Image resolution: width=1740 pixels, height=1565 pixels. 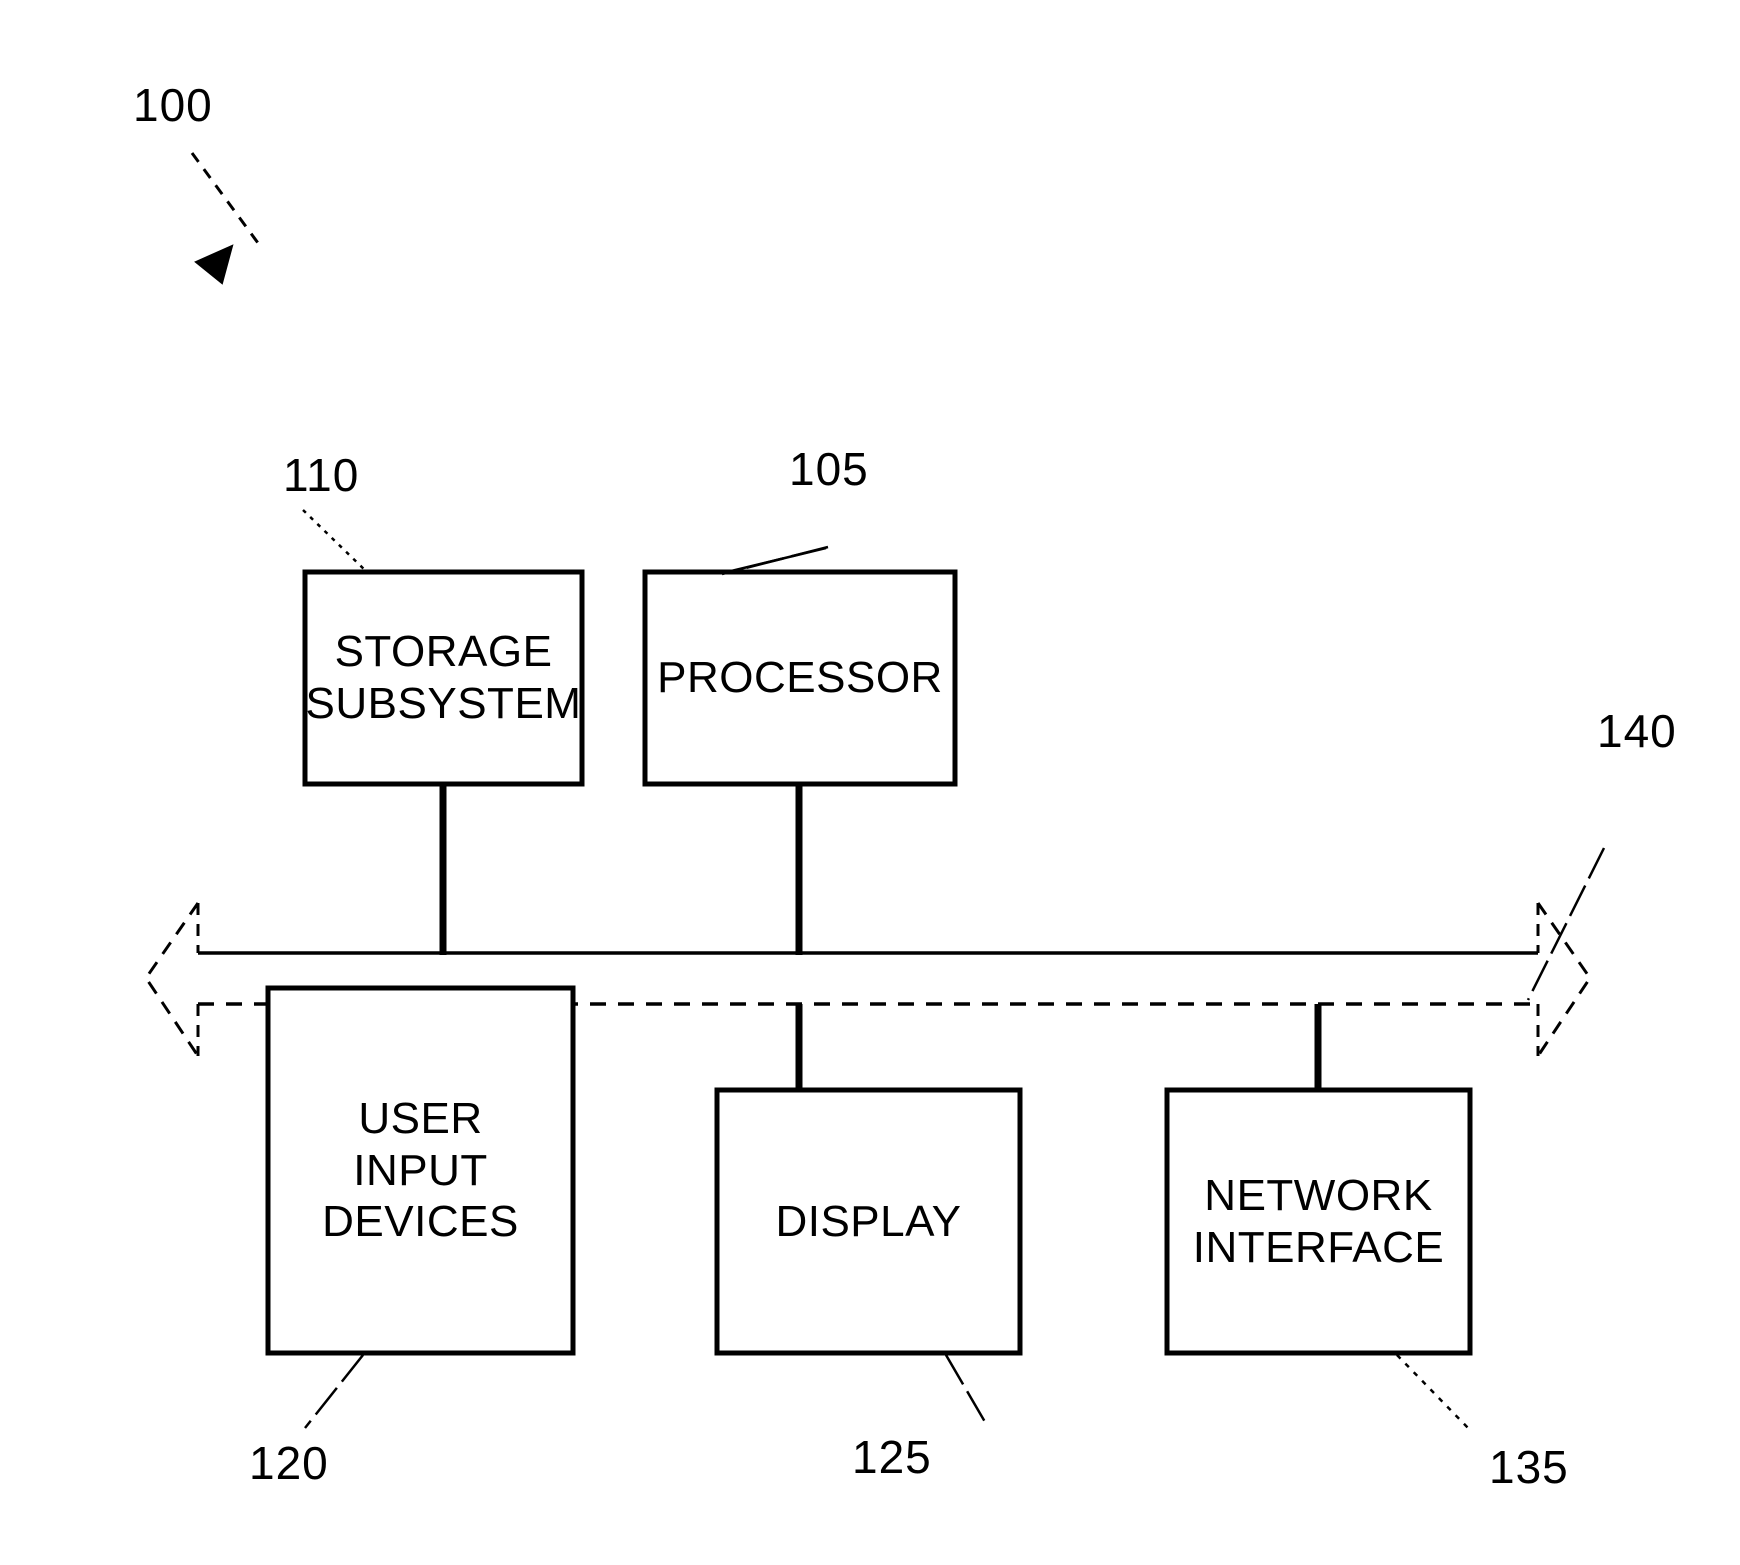 What do you see at coordinates (1637, 731) in the screenshot?
I see `ref-numeral-140: 140` at bounding box center [1637, 731].